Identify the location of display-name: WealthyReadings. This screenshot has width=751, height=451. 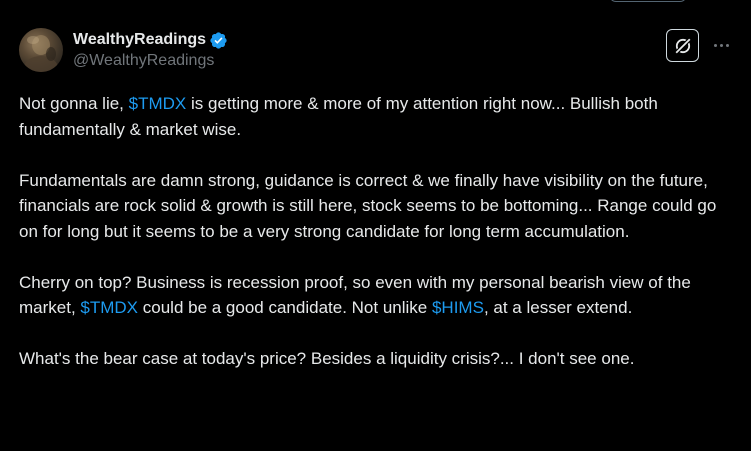
(139, 40).